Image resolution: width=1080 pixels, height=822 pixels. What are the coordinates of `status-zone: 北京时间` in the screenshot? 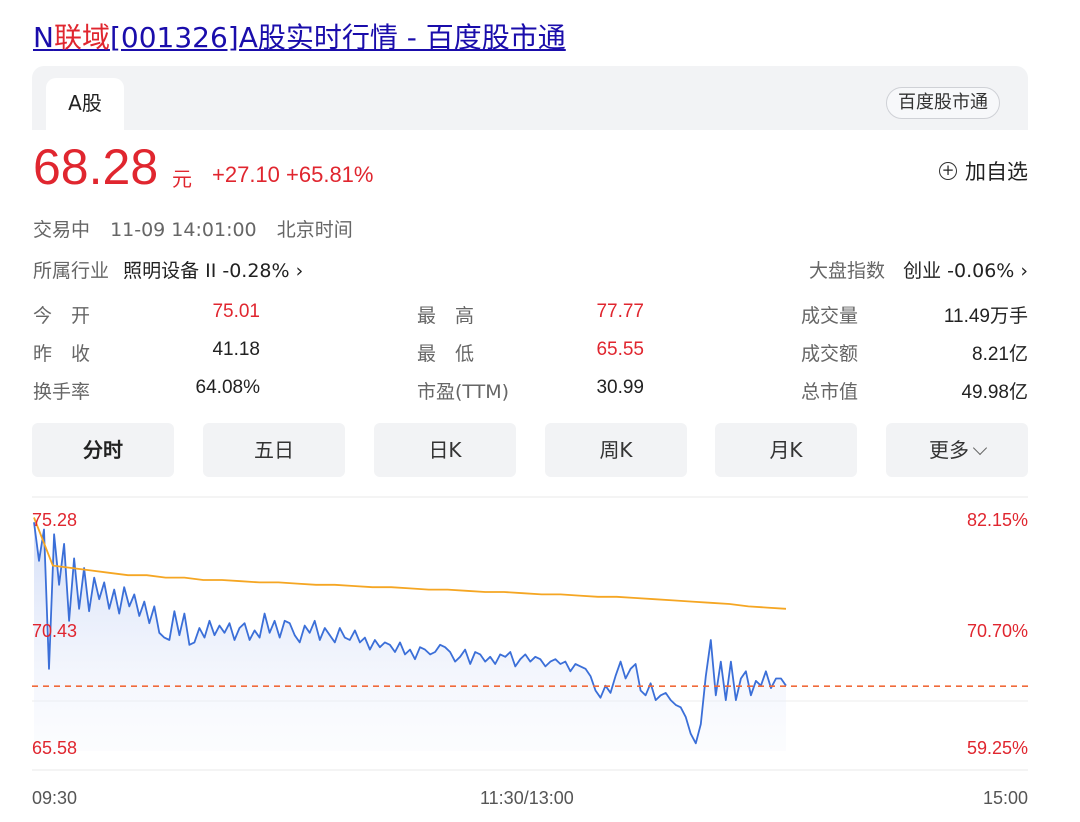 It's located at (314, 230).